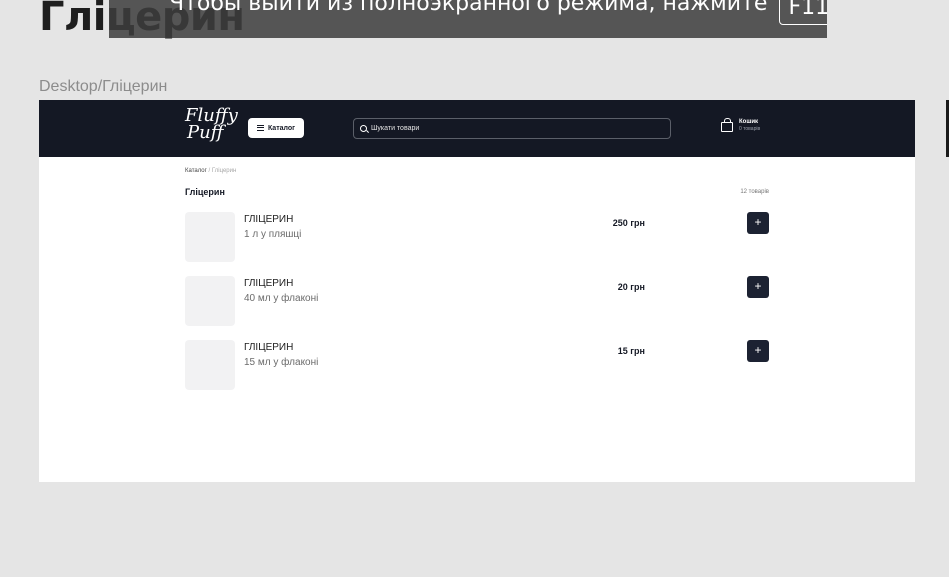 The height and width of the screenshot is (577, 949). I want to click on product-price: 250 грн, so click(628, 223).